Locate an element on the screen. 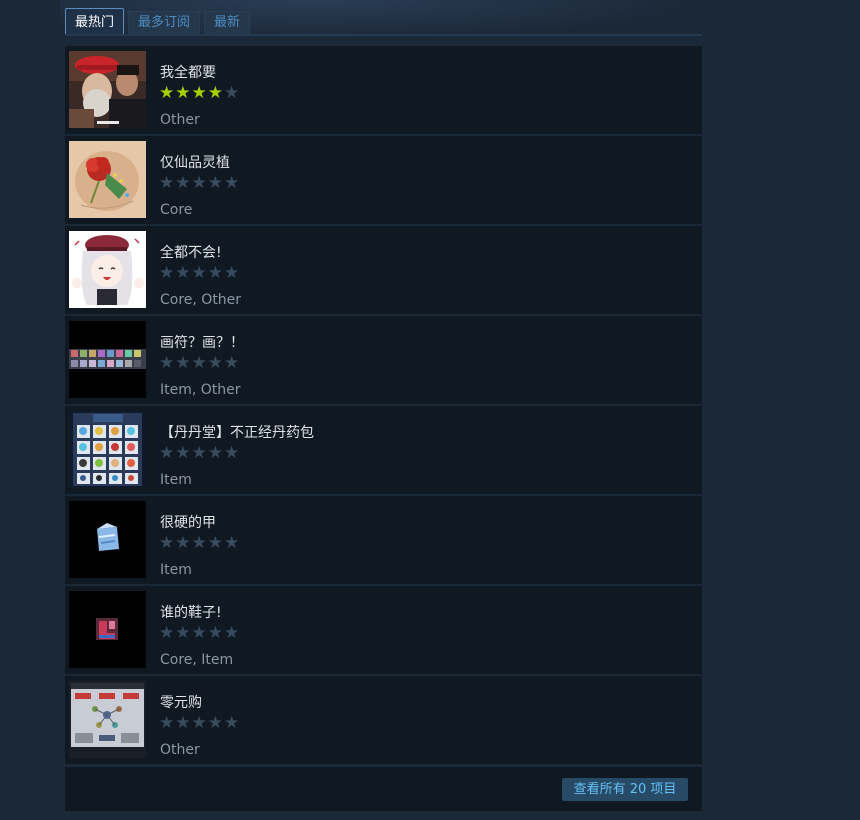 The height and width of the screenshot is (820, 860). item-title: 很硬的甲 is located at coordinates (188, 522).